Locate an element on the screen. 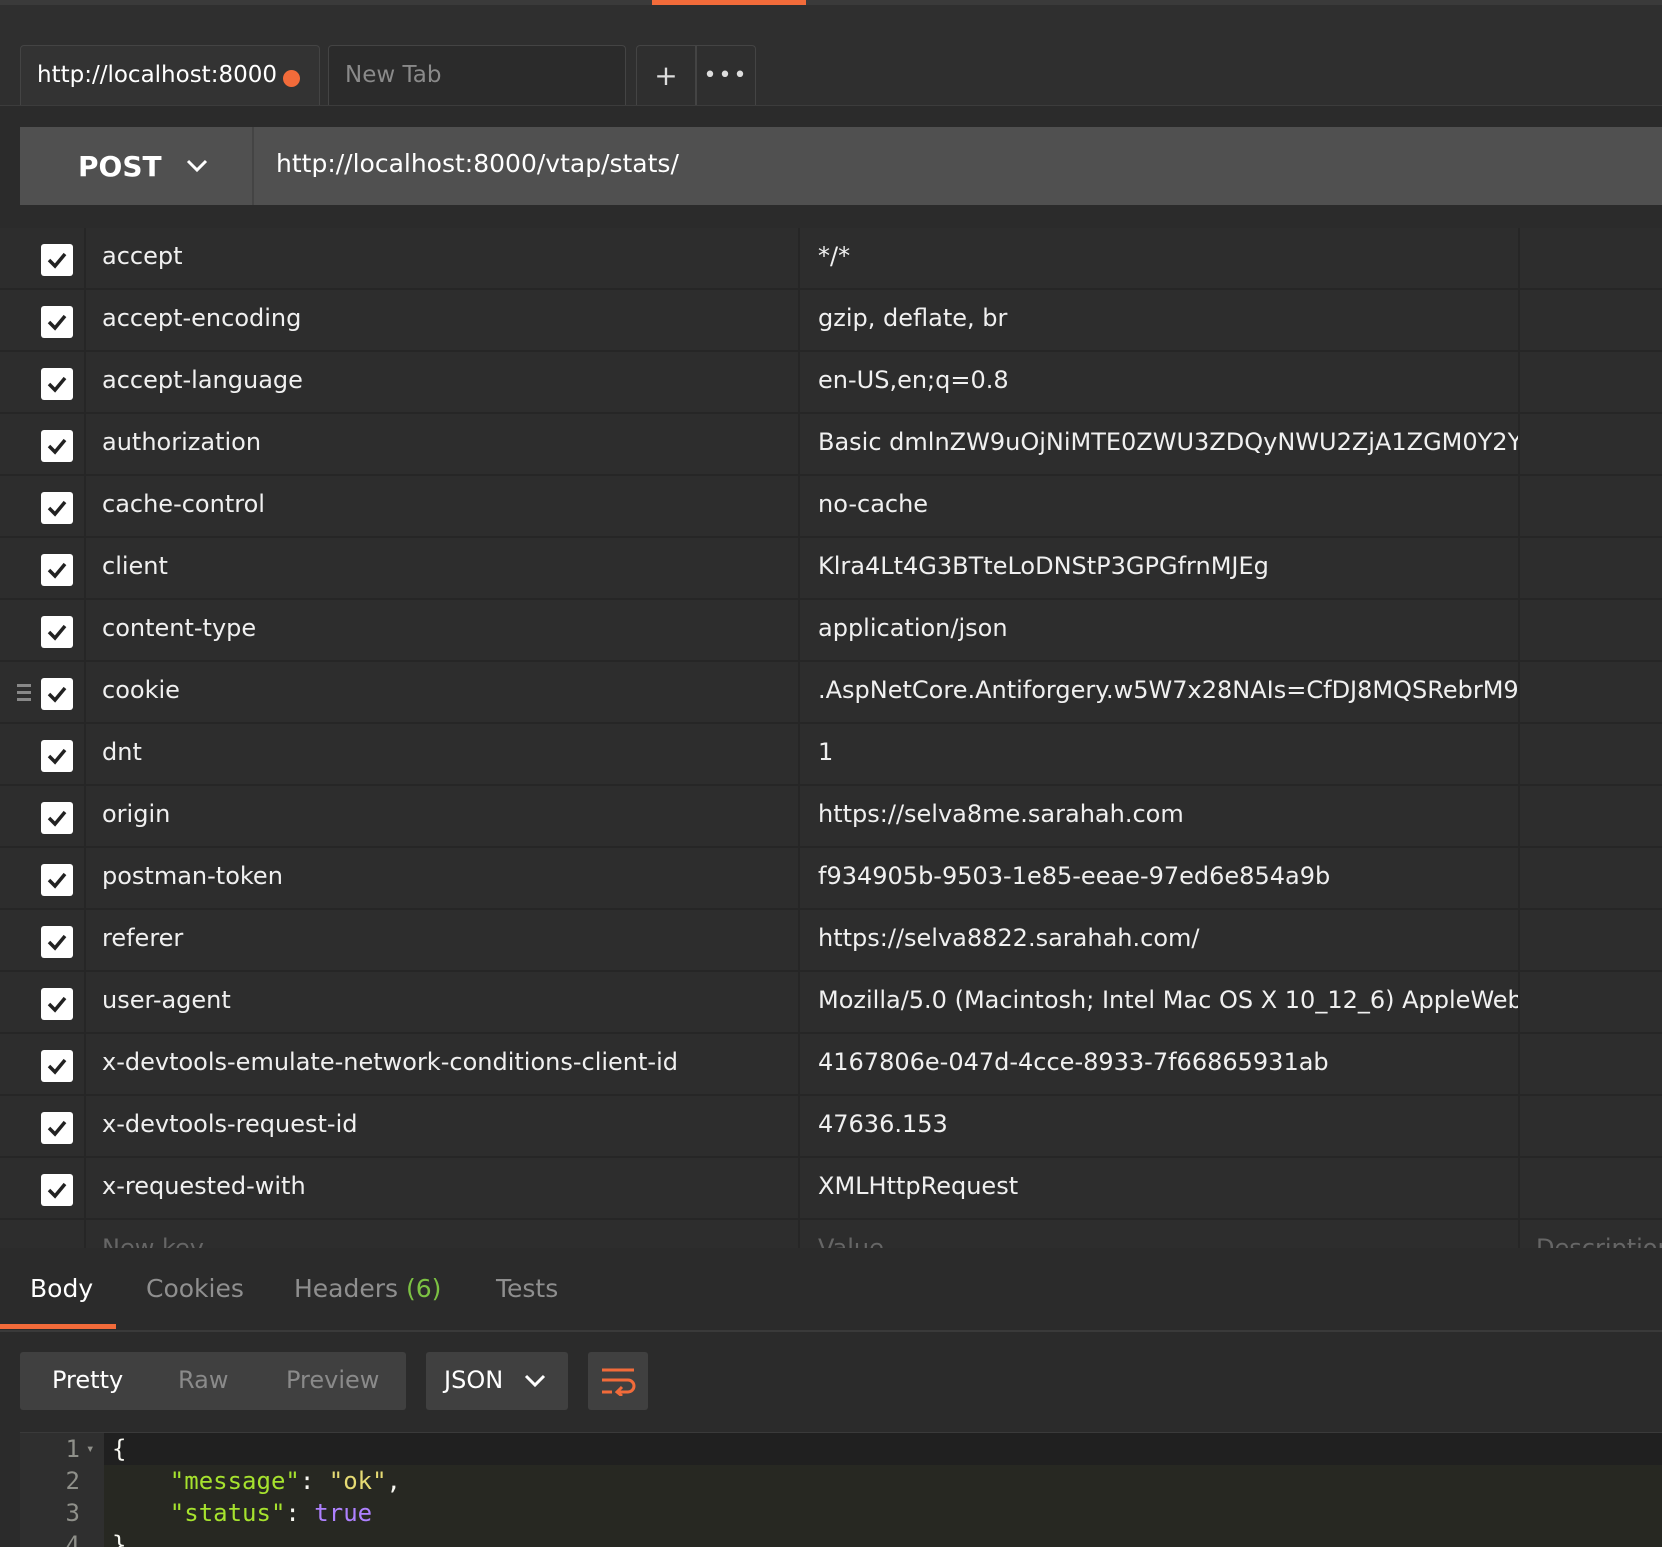 This screenshot has width=1662, height=1547. raw-button: Raw is located at coordinates (203, 1380).